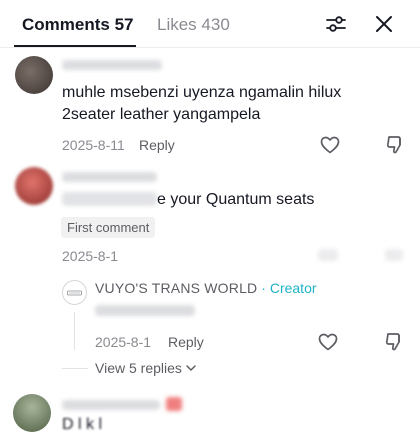  I want to click on creator-badge: Creator, so click(293, 288).